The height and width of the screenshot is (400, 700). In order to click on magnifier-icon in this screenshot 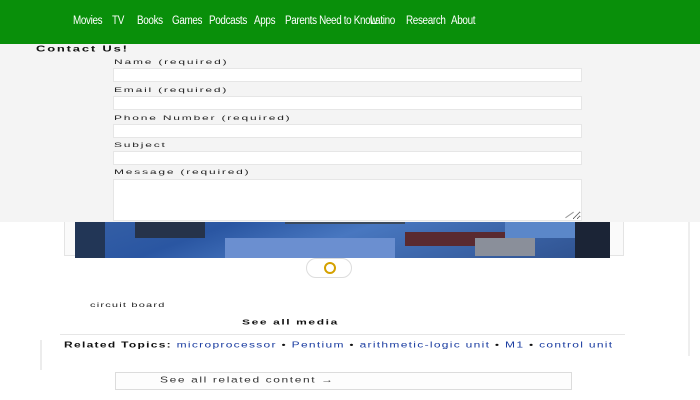, I will do `click(330, 268)`.